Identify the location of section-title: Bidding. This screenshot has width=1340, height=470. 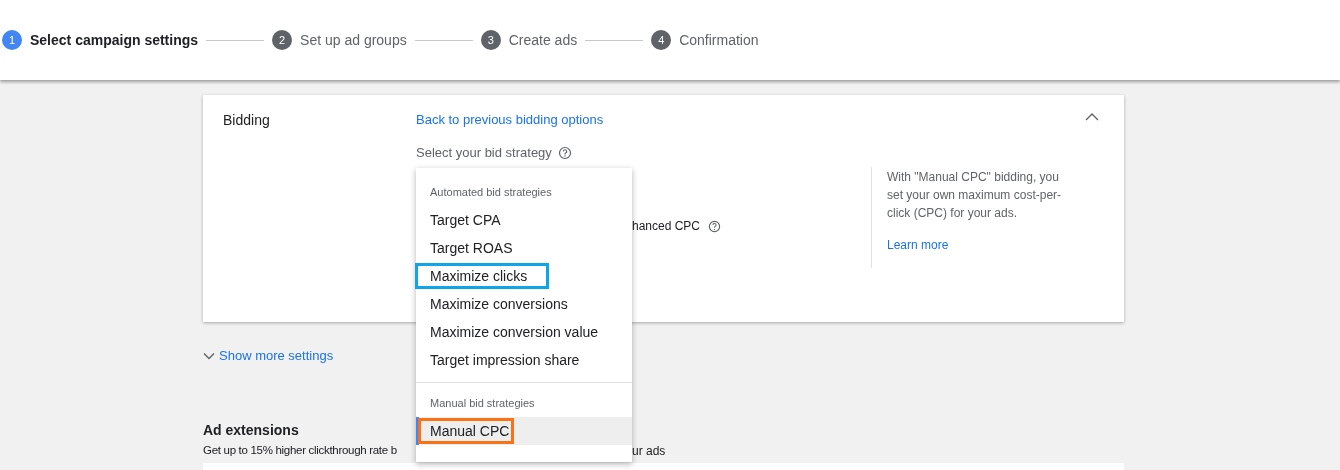
(246, 120).